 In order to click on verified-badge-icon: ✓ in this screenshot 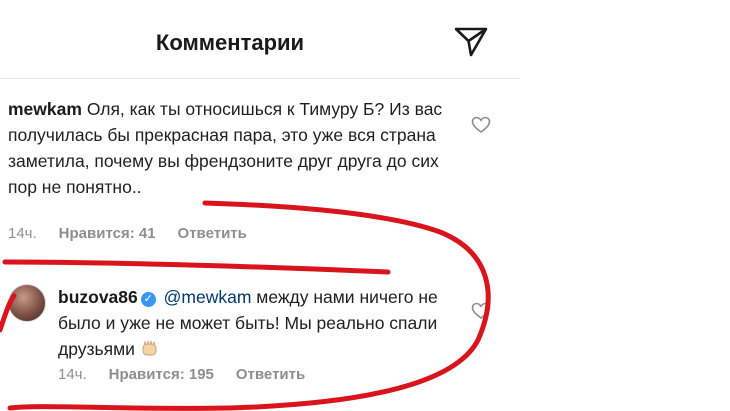, I will do `click(148, 299)`.